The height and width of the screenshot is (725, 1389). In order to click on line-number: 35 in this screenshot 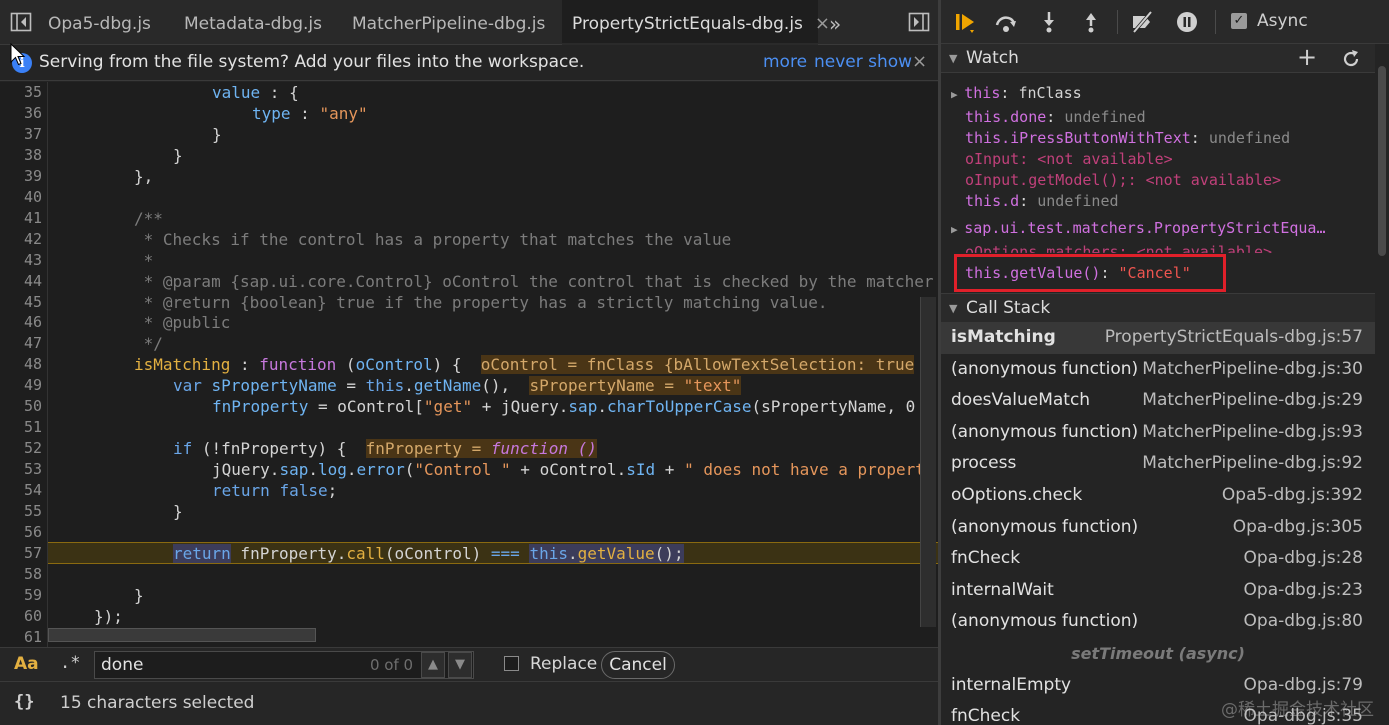, I will do `click(21, 92)`.